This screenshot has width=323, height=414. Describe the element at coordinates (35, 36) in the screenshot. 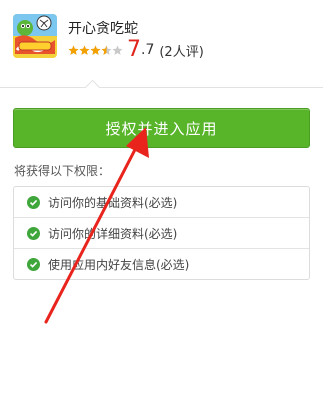

I see `app-icon` at that location.